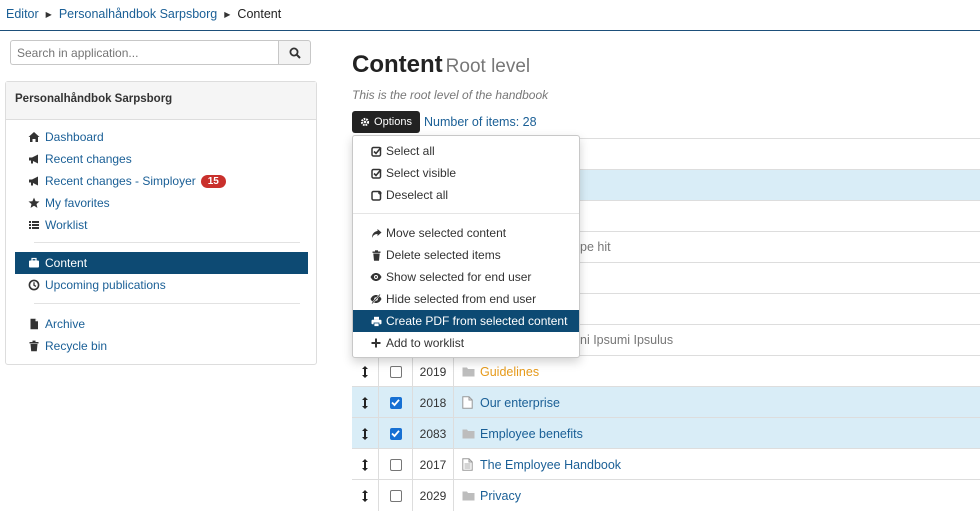 The height and width of the screenshot is (519, 980). What do you see at coordinates (595, 247) in the screenshot?
I see `row-title-partial: pe hit` at bounding box center [595, 247].